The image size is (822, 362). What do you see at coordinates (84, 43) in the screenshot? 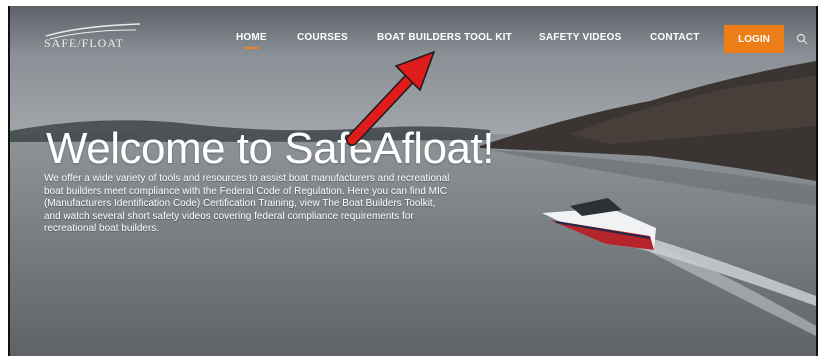
I see `logo-text: SAFE/FLOAT` at bounding box center [84, 43].